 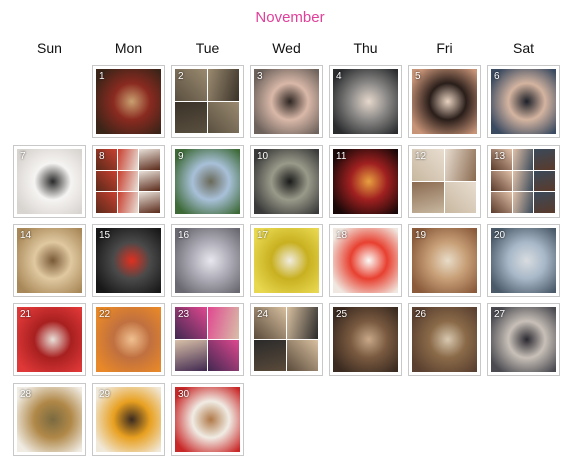 What do you see at coordinates (263, 235) in the screenshot?
I see `day-number: 17` at bounding box center [263, 235].